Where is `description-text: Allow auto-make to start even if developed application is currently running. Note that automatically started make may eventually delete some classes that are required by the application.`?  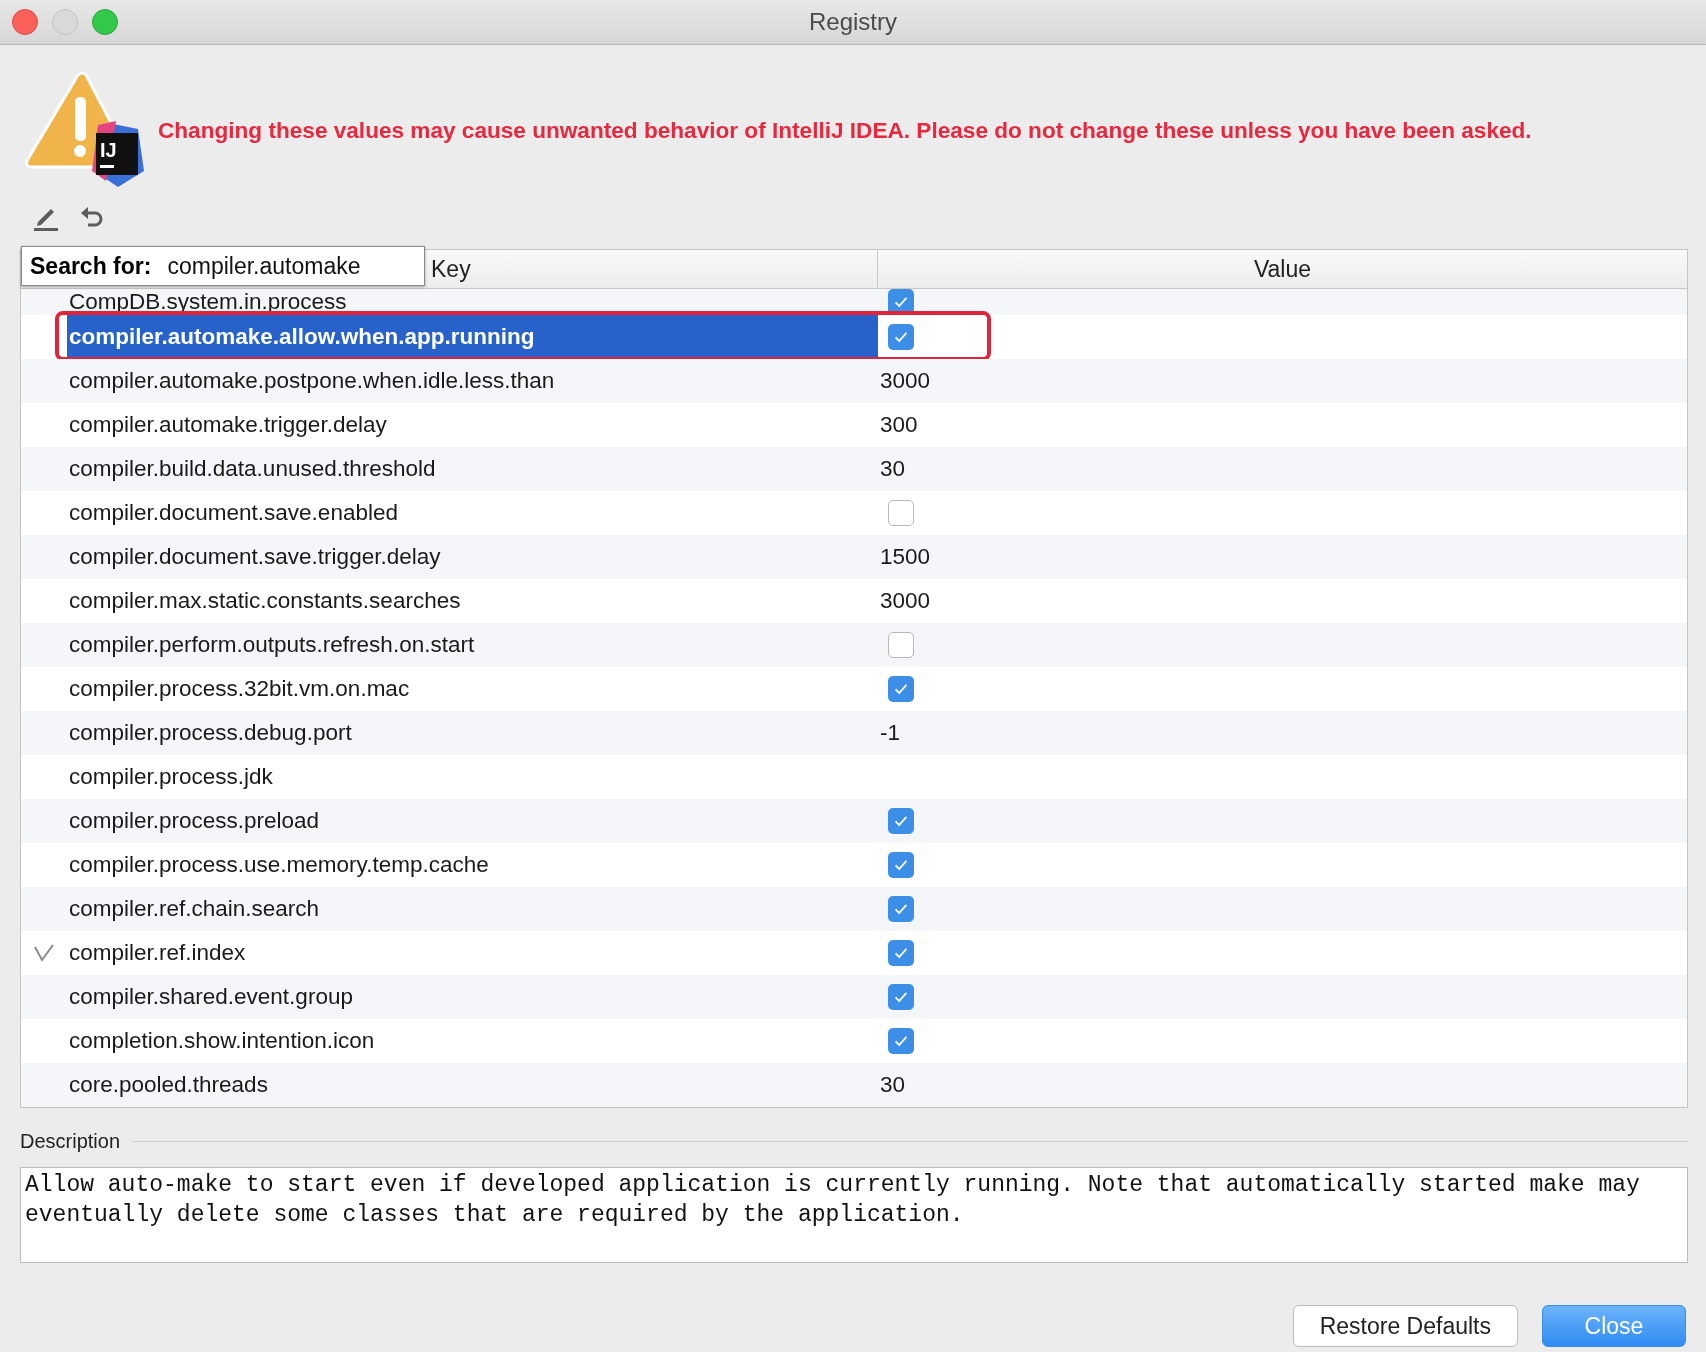 description-text: Allow auto-make to start even if developed application is currently running. Note that automatically started make may eventually delete some classes that are required by the application. is located at coordinates (854, 1215).